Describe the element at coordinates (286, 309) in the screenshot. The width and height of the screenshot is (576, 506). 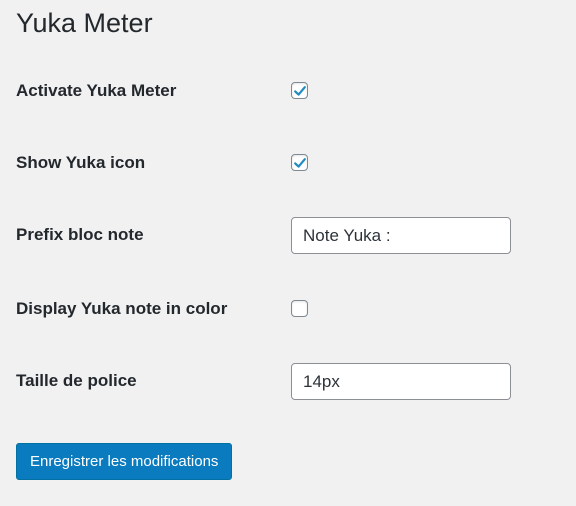
I see `setting-row-color: Display Yuka note in color` at that location.